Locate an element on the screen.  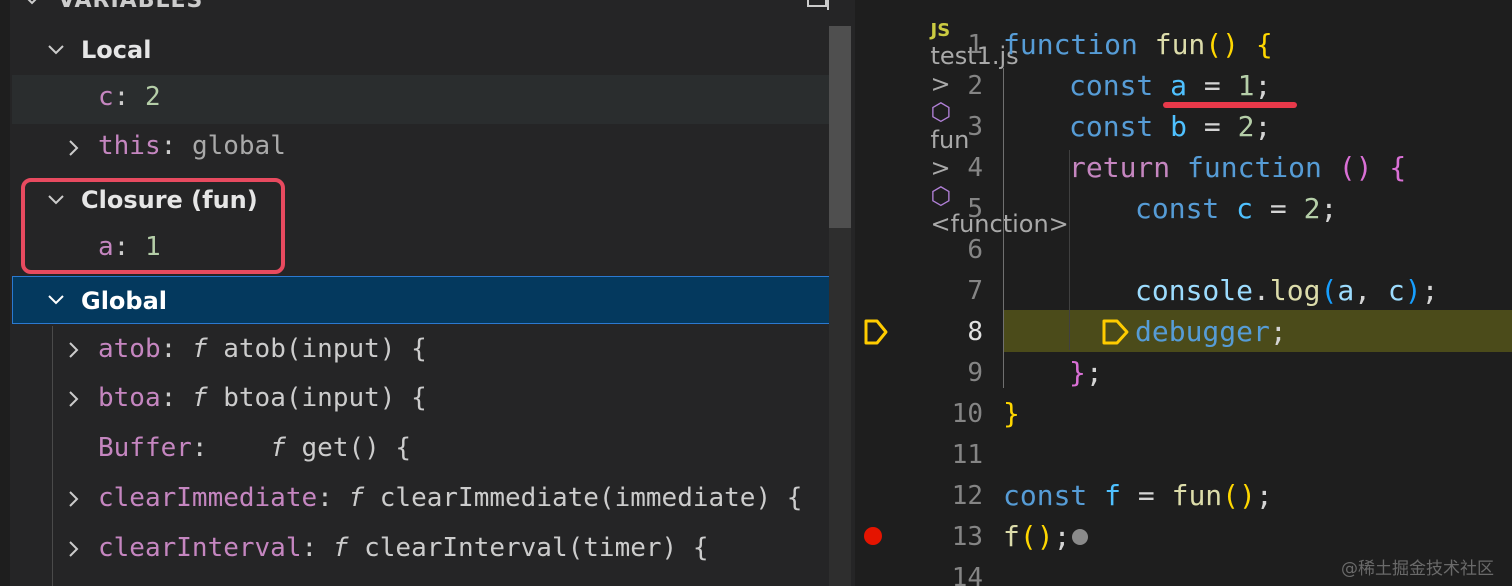
code-line: return function () { is located at coordinates (1237, 167).